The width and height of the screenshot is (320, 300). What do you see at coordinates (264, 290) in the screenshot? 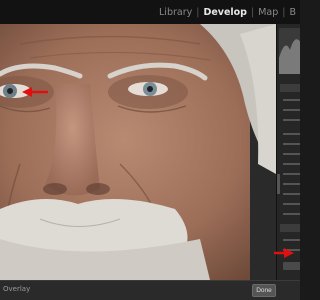
I see `done-button: Done` at bounding box center [264, 290].